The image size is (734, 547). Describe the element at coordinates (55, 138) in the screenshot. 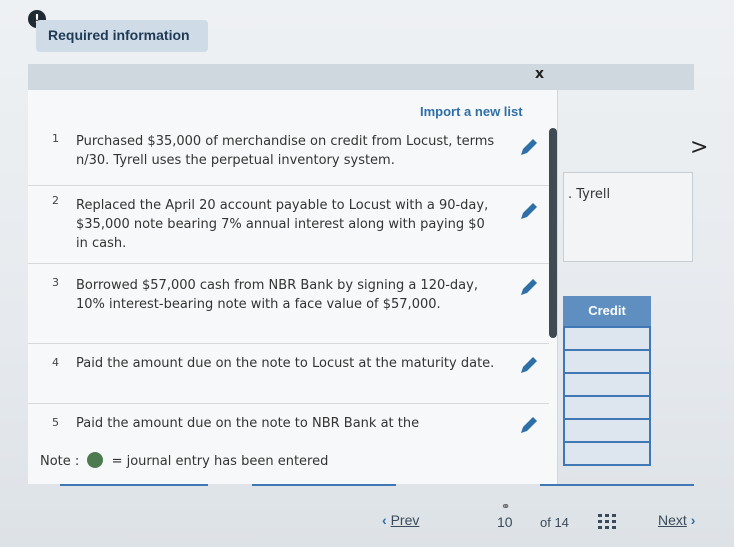

I see `list-item-number: 1` at that location.